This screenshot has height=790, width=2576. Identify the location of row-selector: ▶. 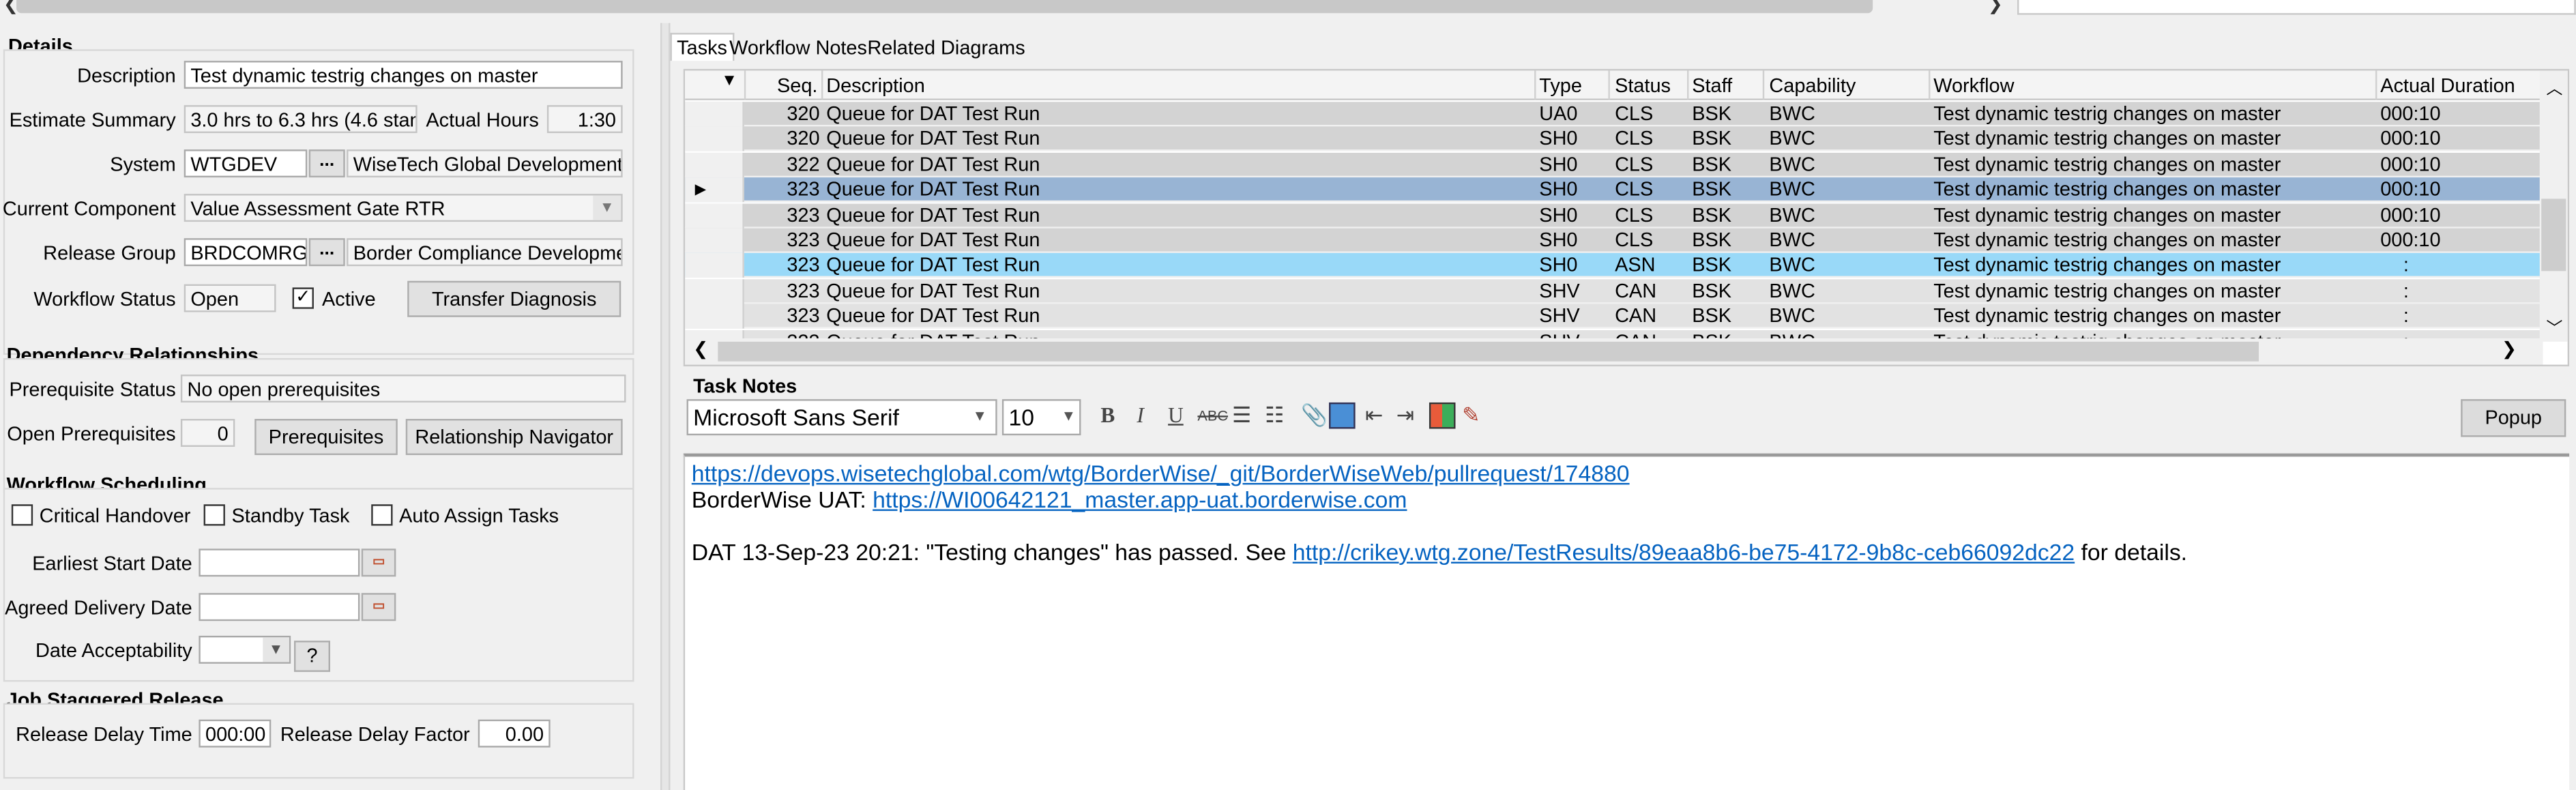
(714, 190).